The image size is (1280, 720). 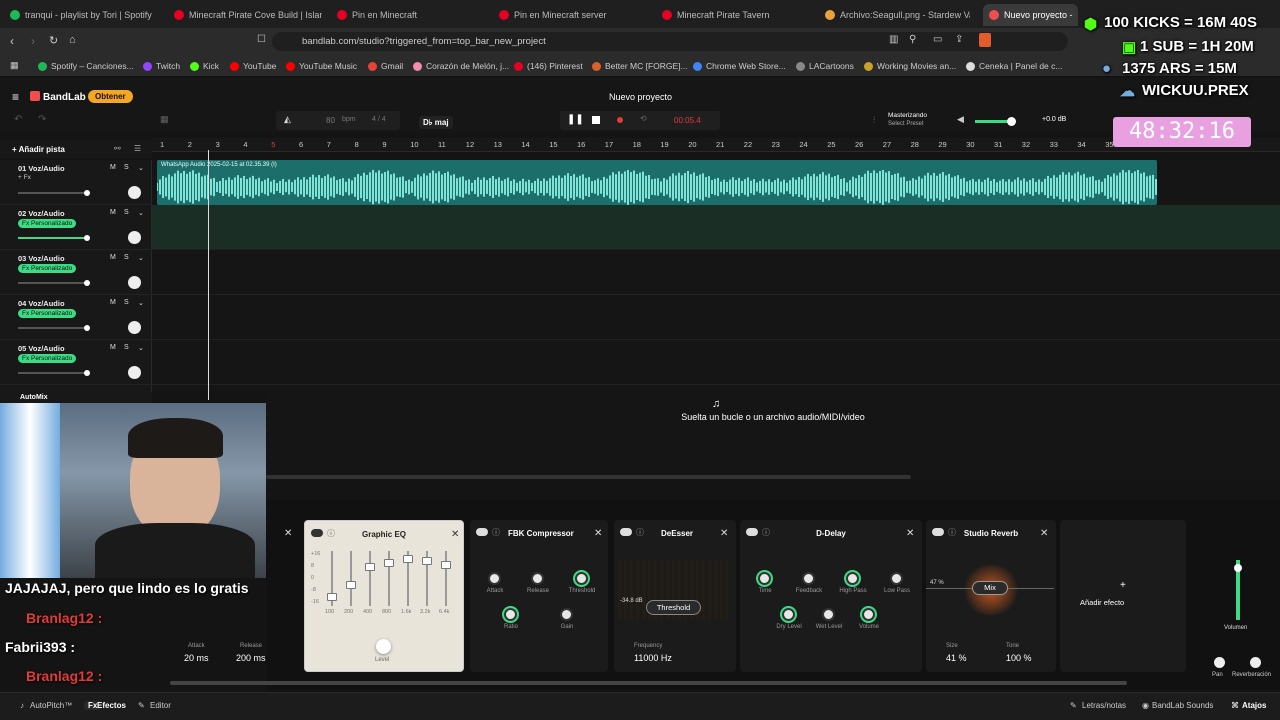 What do you see at coordinates (330, 120) in the screenshot?
I see `bpm-value: 80` at bounding box center [330, 120].